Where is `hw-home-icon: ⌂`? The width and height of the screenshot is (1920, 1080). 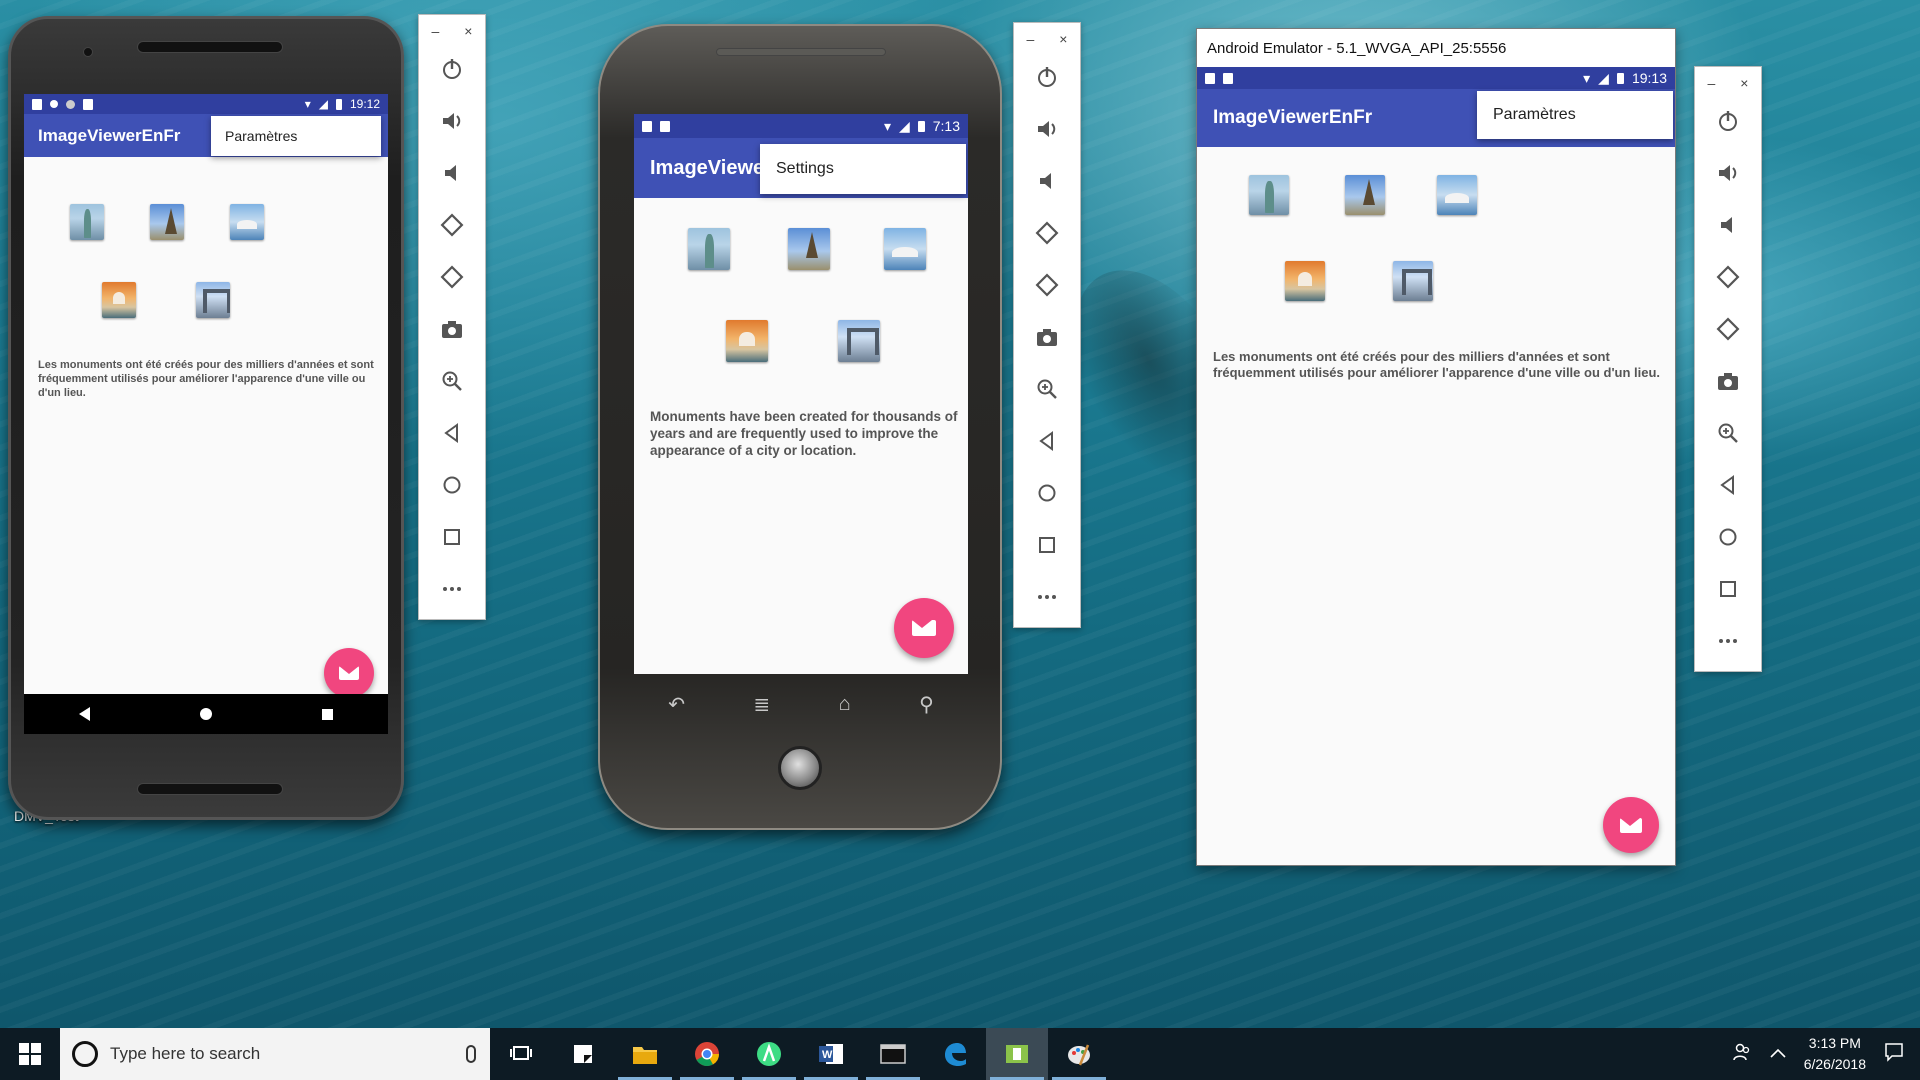 hw-home-icon: ⌂ is located at coordinates (845, 704).